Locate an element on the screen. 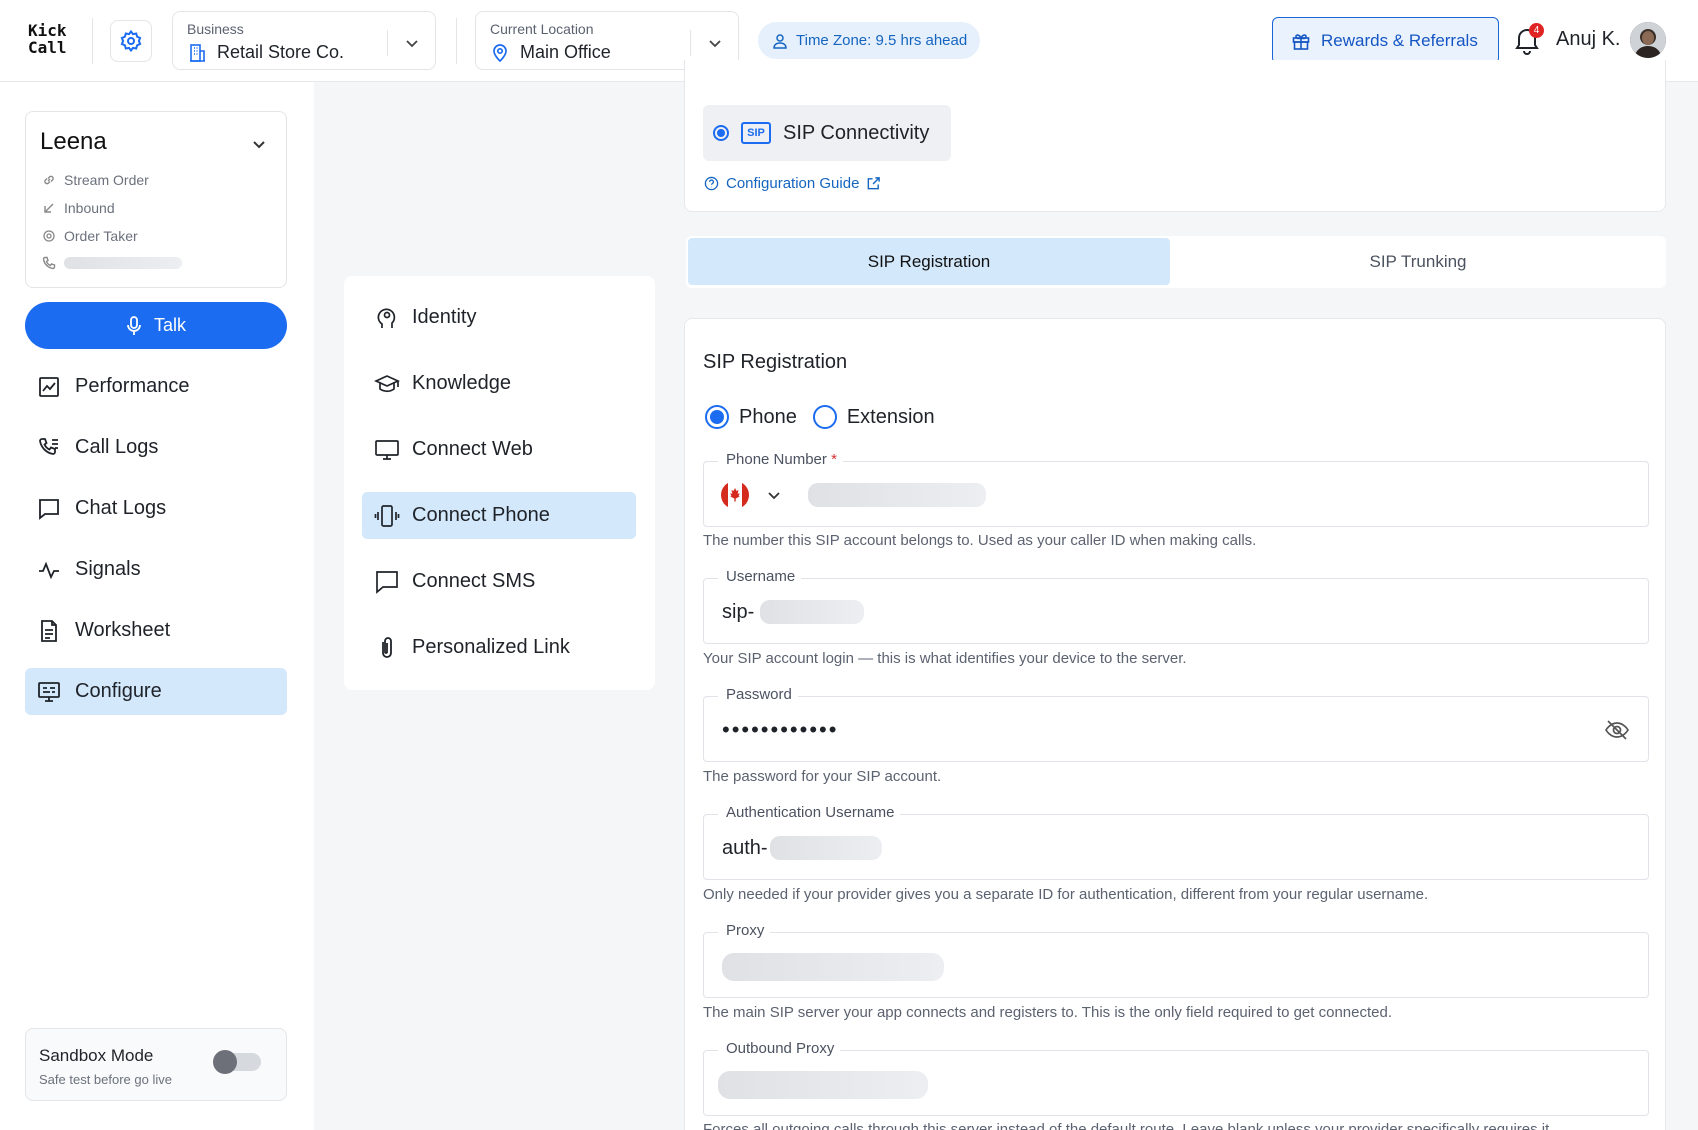  sidebar-item-call-logs: Call Logs is located at coordinates (156, 447).